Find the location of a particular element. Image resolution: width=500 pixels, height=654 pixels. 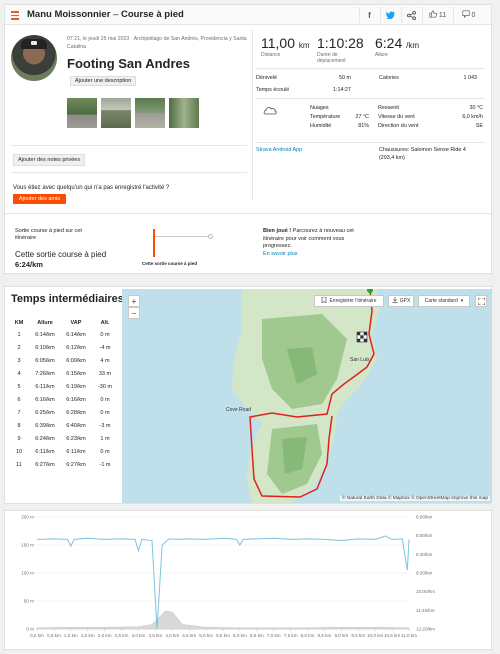

split-elev: 33 m is located at coordinates (105, 373).